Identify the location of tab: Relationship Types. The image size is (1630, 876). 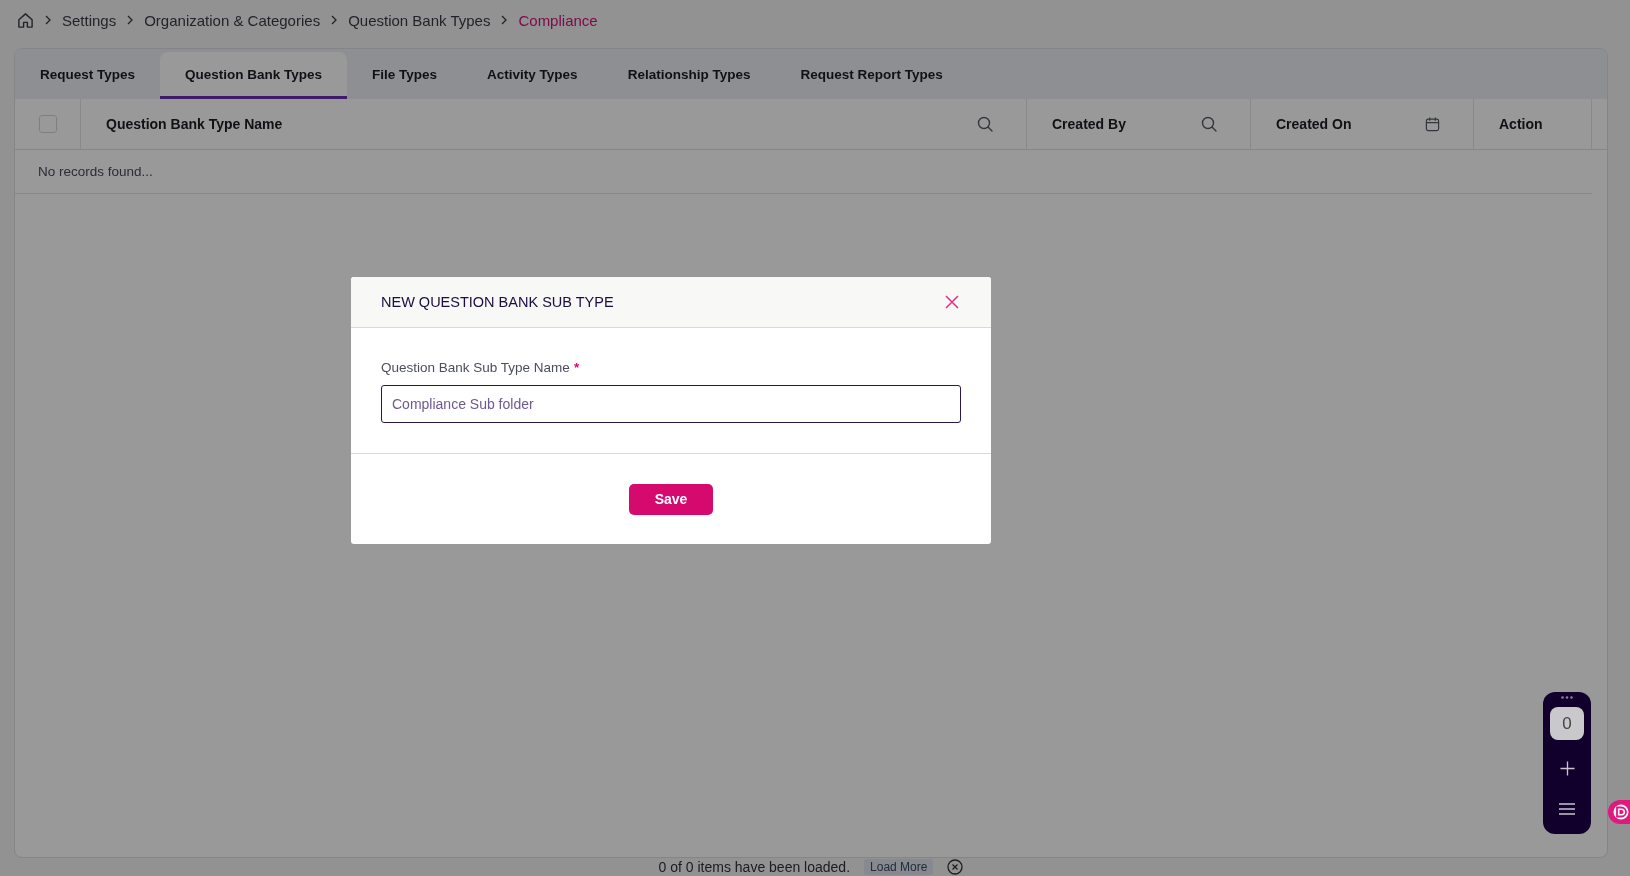
(689, 75).